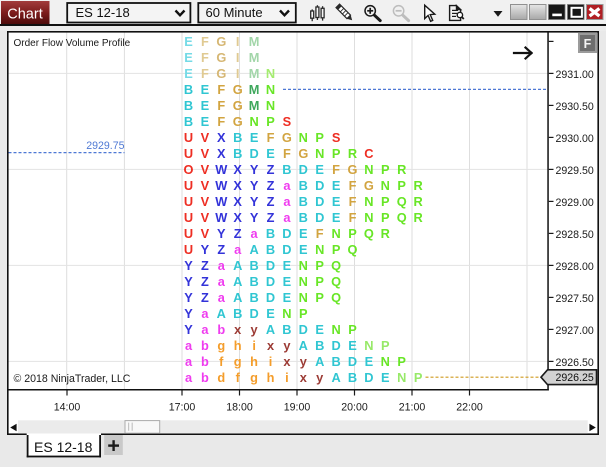 The width and height of the screenshot is (606, 467). I want to click on svg-text: 19:00, so click(297, 407).